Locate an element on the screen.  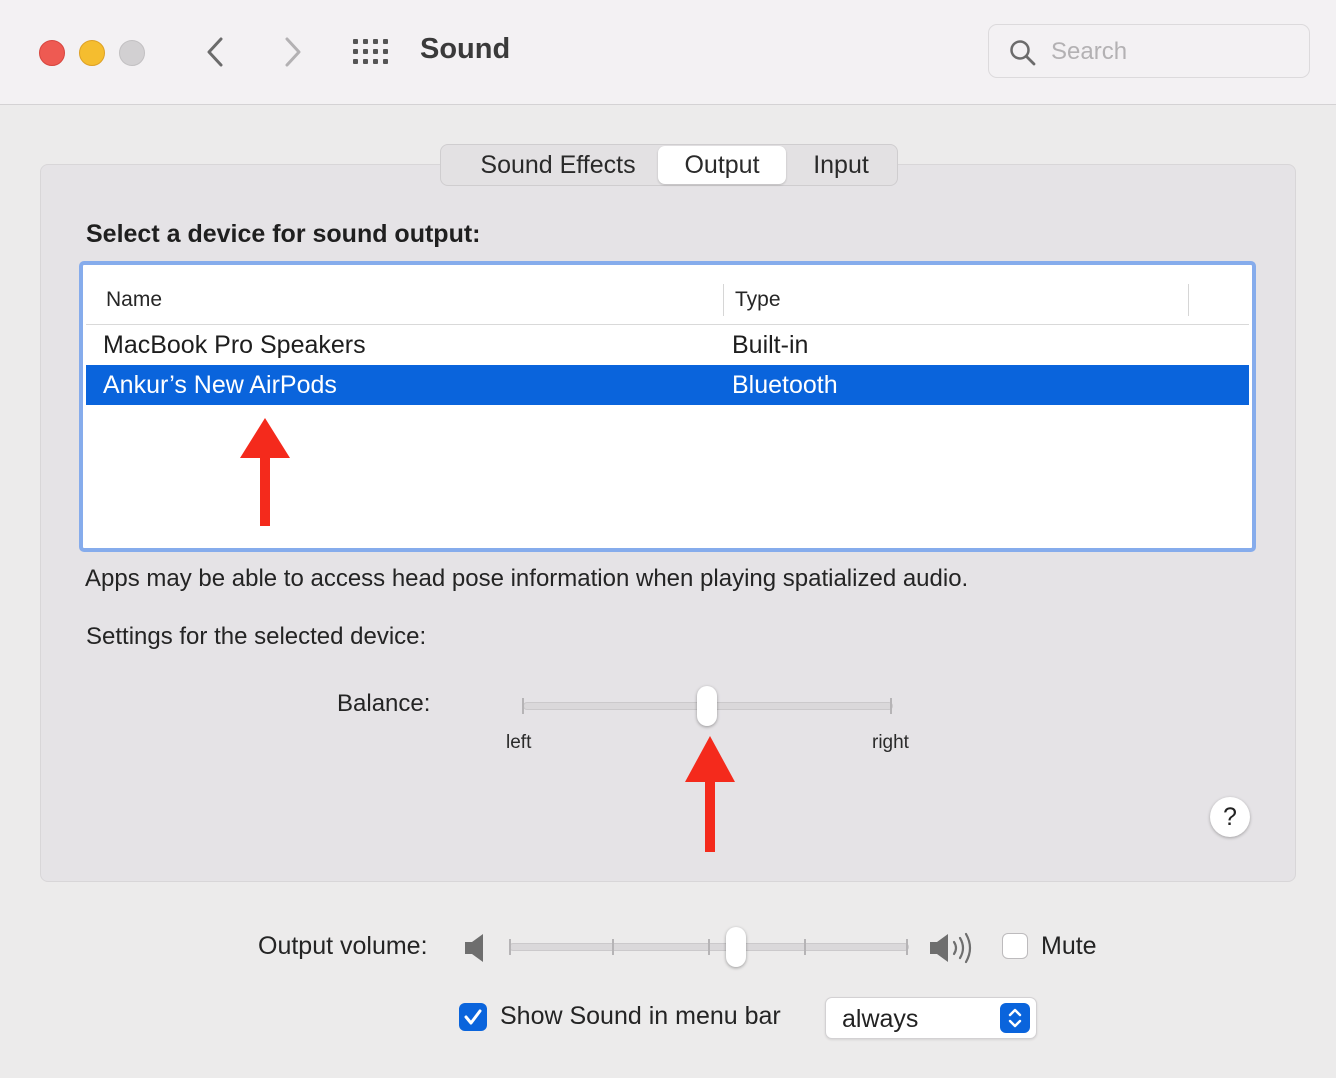
column-header-name: Name is located at coordinates (134, 300).